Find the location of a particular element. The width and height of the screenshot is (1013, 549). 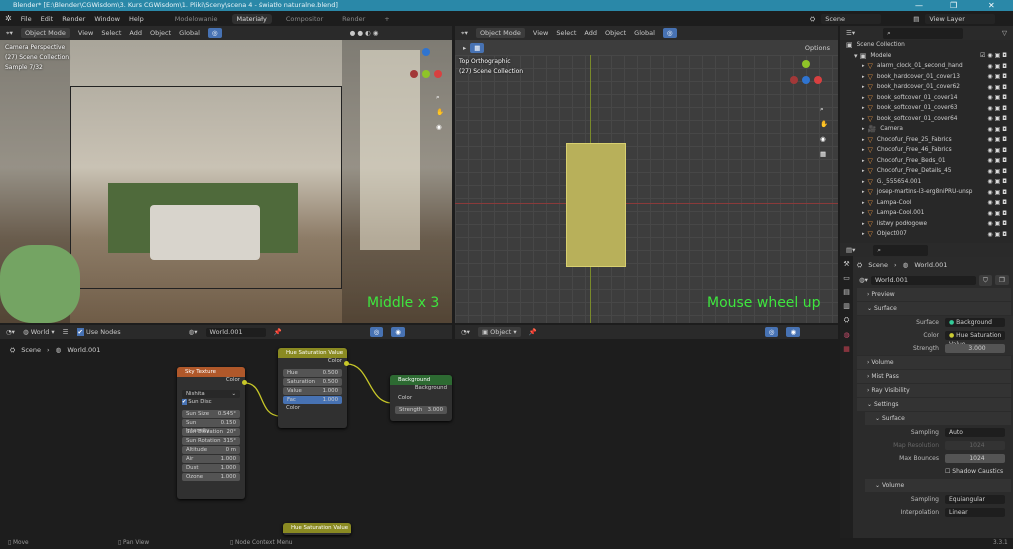

outliner-scene-collection: ▣ Scene Collection is located at coordinates (926, 45).